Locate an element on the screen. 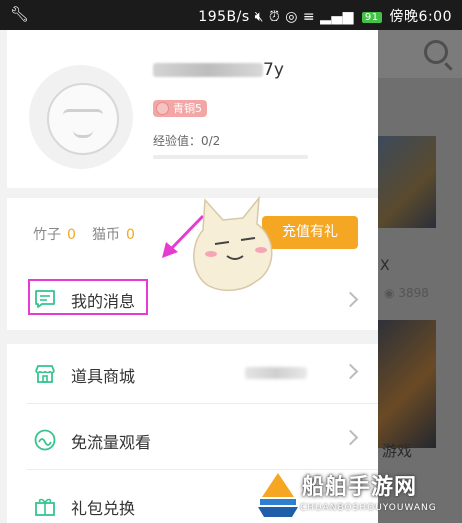 Image resolution: width=462 pixels, height=523 pixels. status-right: 195B/s 🔇︎ ⏰︎ ◎ ≡ ▂▄▆ 91 傍晚6:00 is located at coordinates (325, 16).